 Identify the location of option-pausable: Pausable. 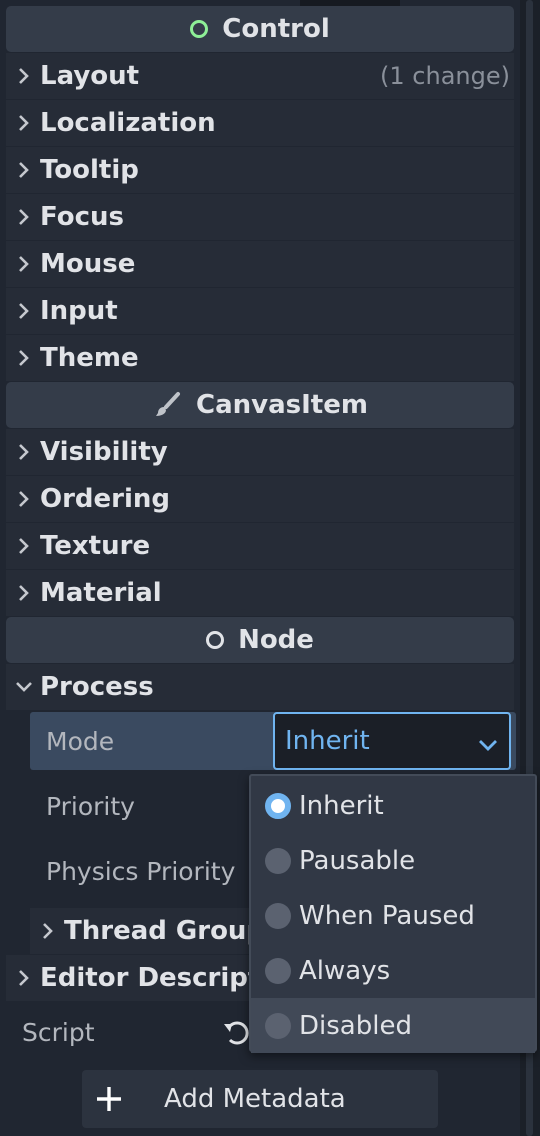
(393, 860).